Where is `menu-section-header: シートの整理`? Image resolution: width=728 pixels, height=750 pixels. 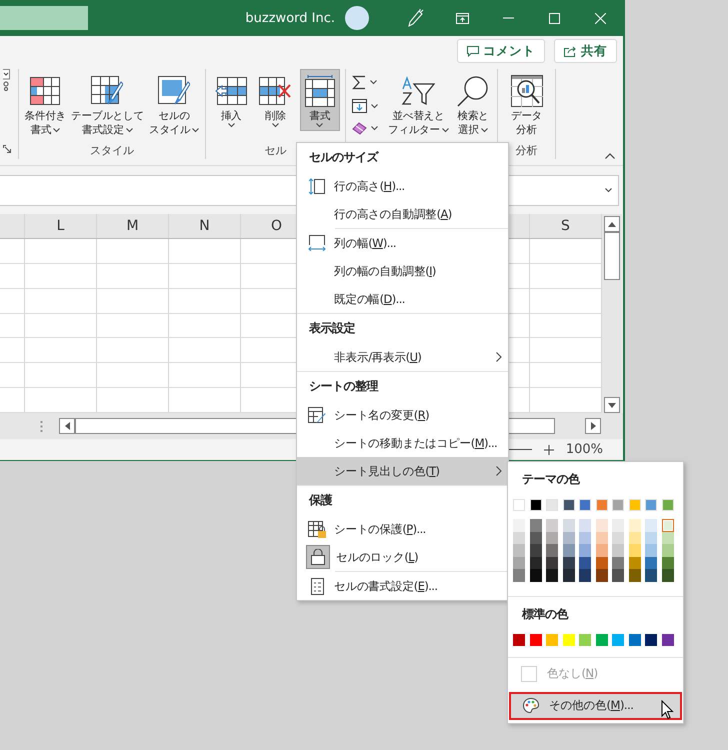
menu-section-header: シートの整理 is located at coordinates (344, 386).